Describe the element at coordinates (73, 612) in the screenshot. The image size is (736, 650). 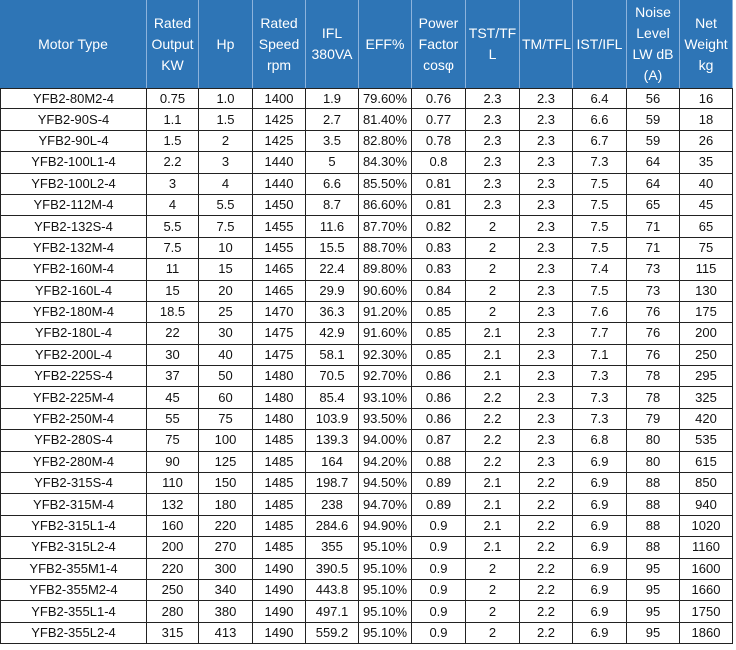
I see `motor-type-cell: YFB2-355L1-4` at that location.